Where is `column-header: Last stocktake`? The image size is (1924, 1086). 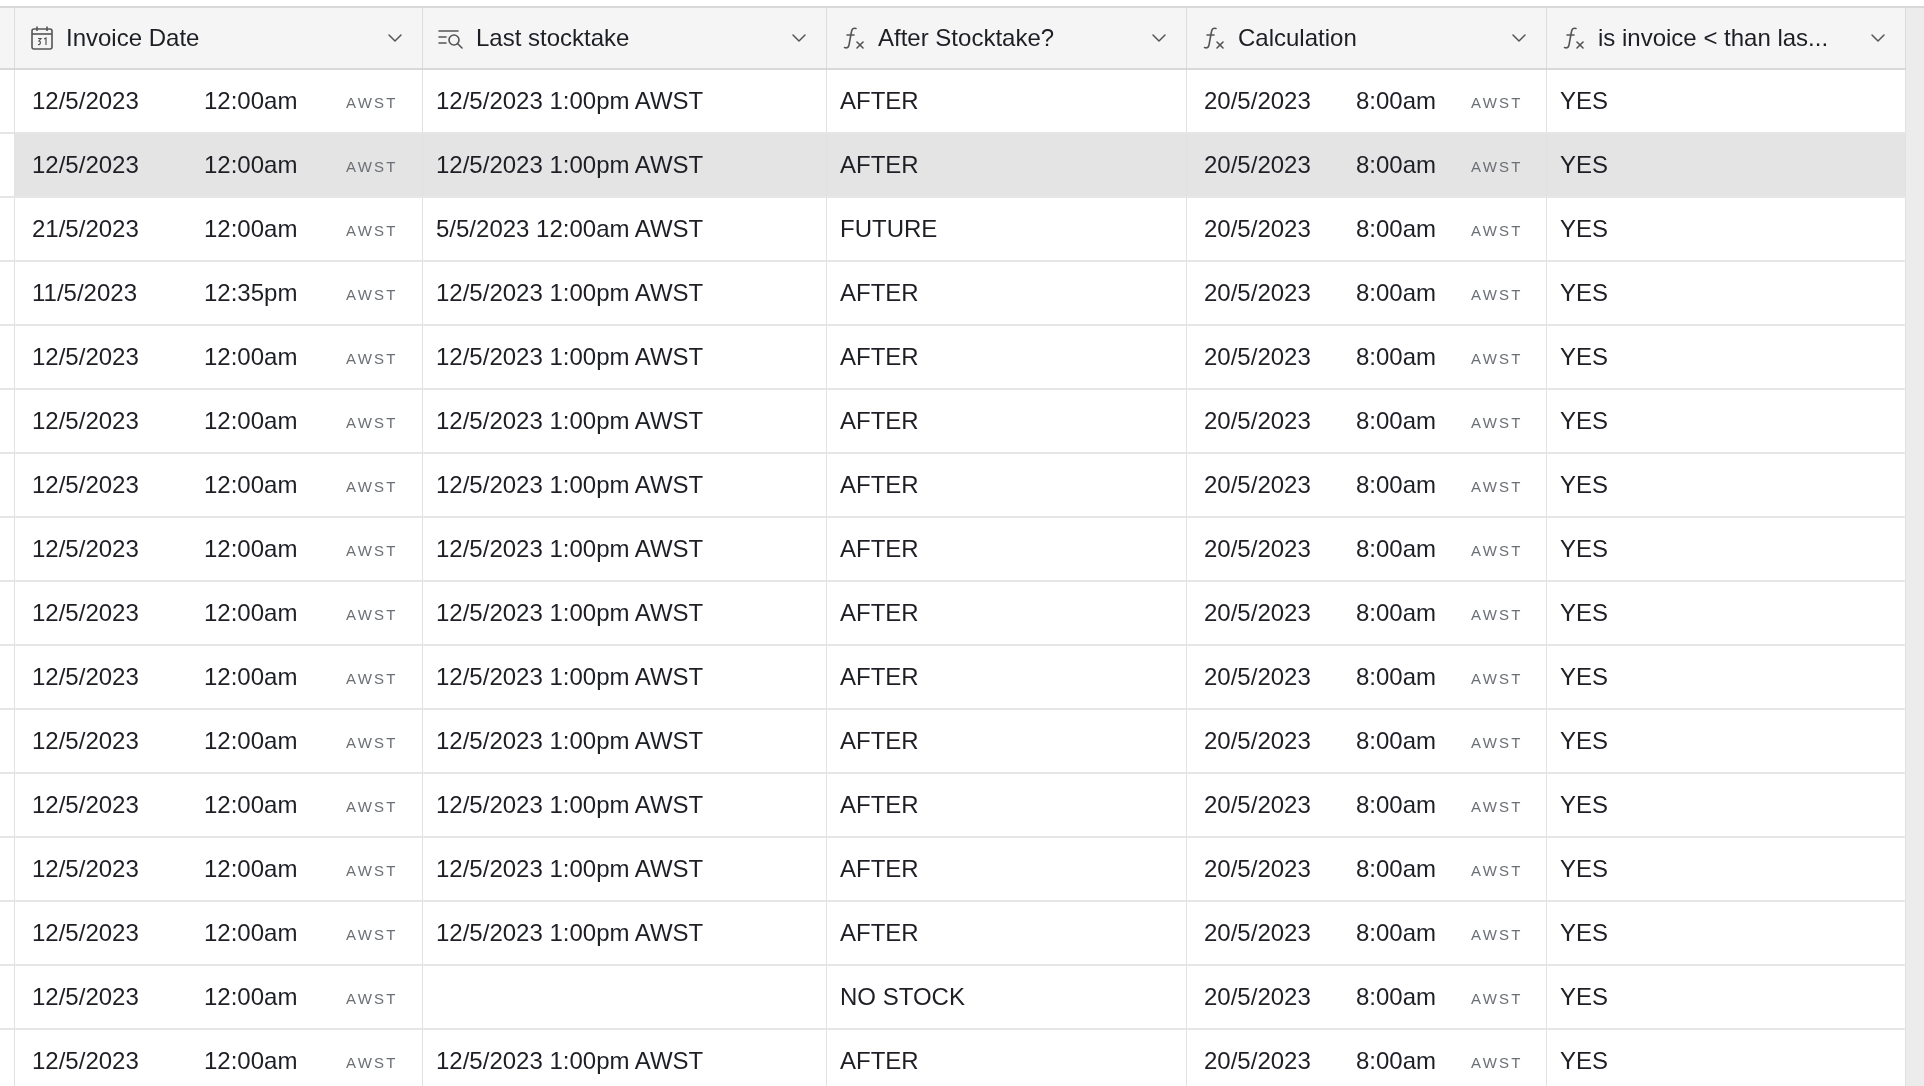 column-header: Last stocktake is located at coordinates (625, 38).